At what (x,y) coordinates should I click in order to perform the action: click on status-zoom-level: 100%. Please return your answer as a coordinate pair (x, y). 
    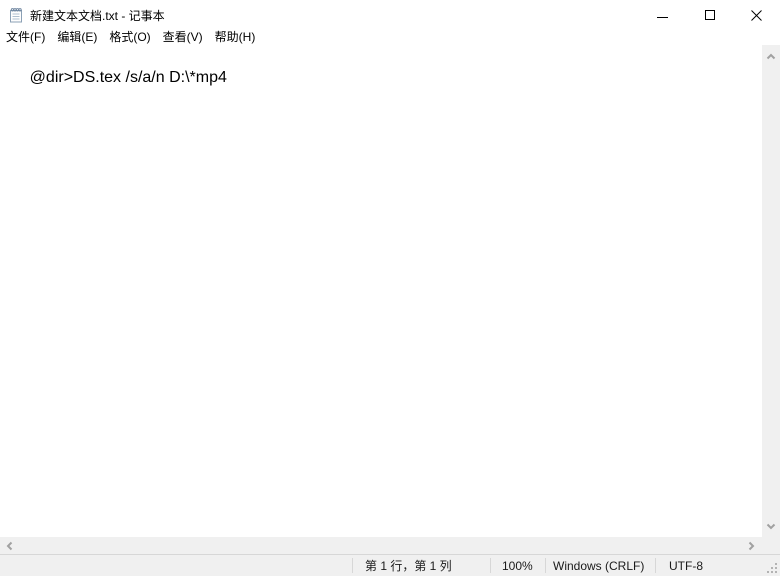
    Looking at the image, I should click on (517, 565).